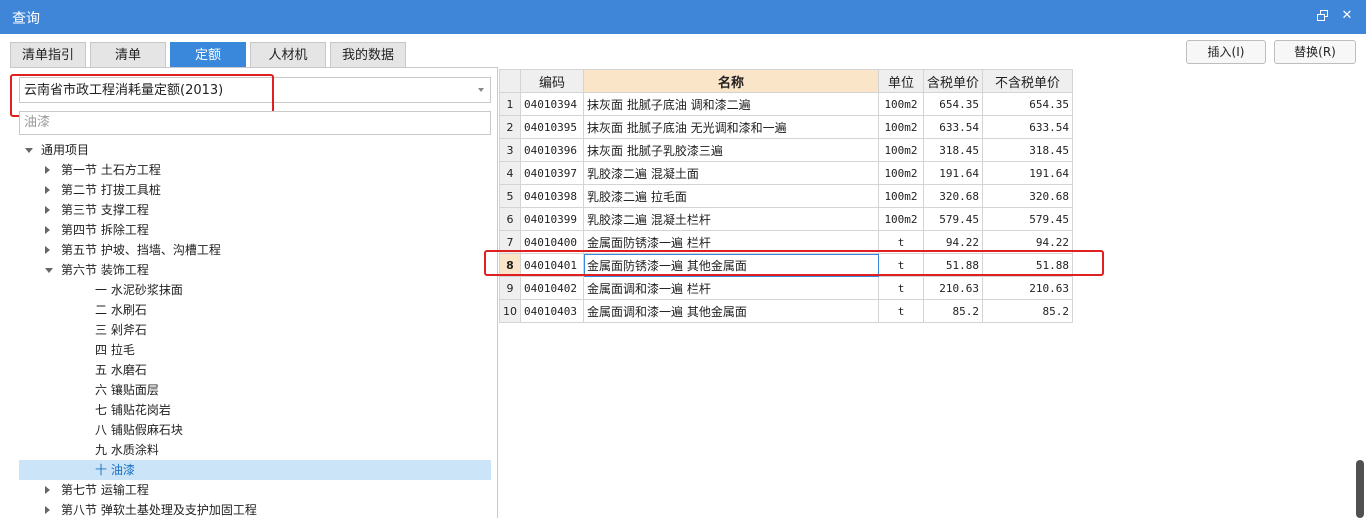  What do you see at coordinates (255, 290) in the screenshot?
I see `tree-node: 一 水泥砂浆抹面` at bounding box center [255, 290].